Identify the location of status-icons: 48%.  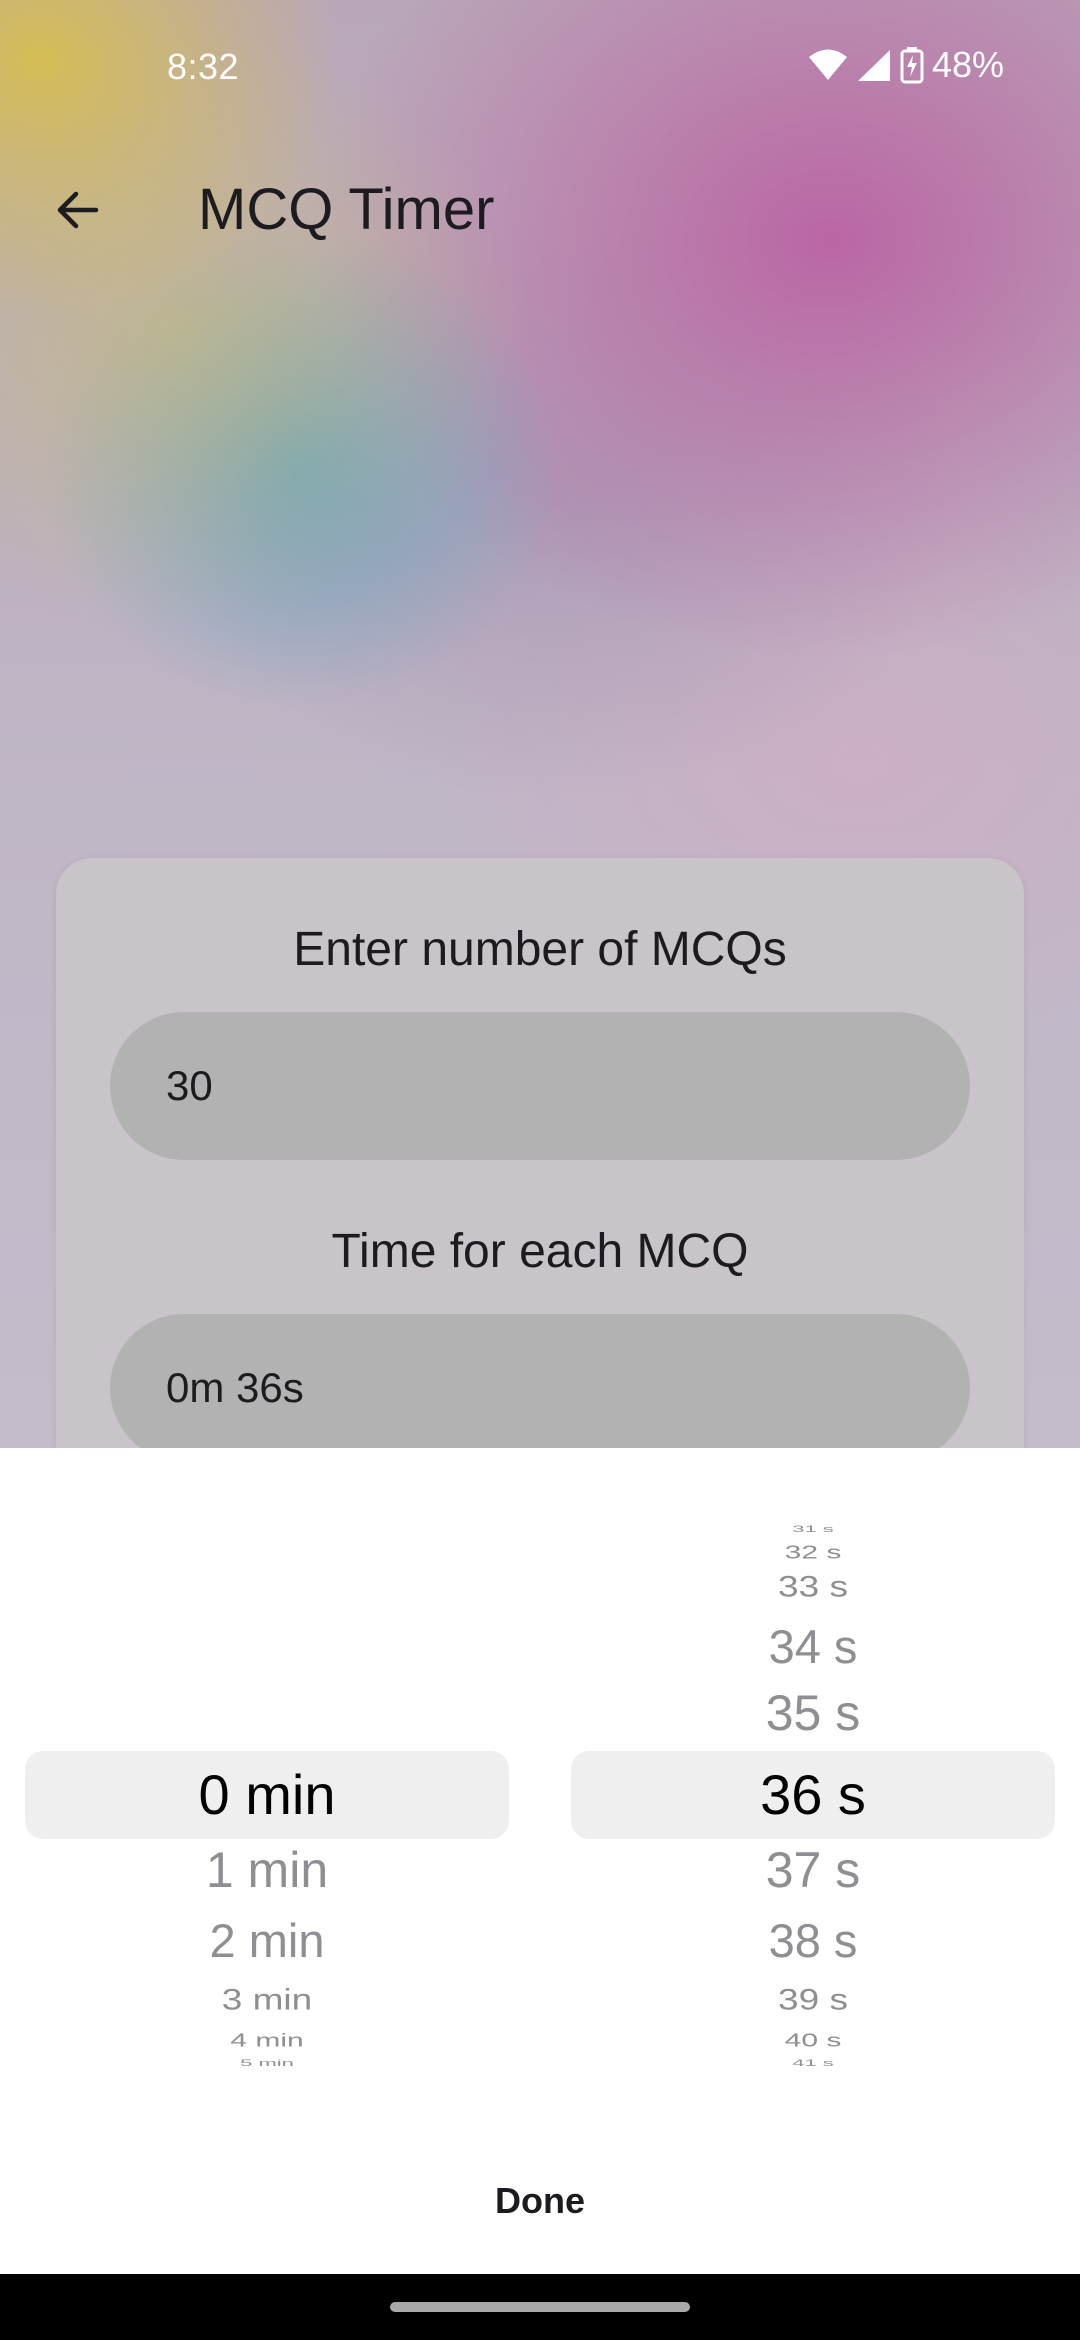
(906, 65).